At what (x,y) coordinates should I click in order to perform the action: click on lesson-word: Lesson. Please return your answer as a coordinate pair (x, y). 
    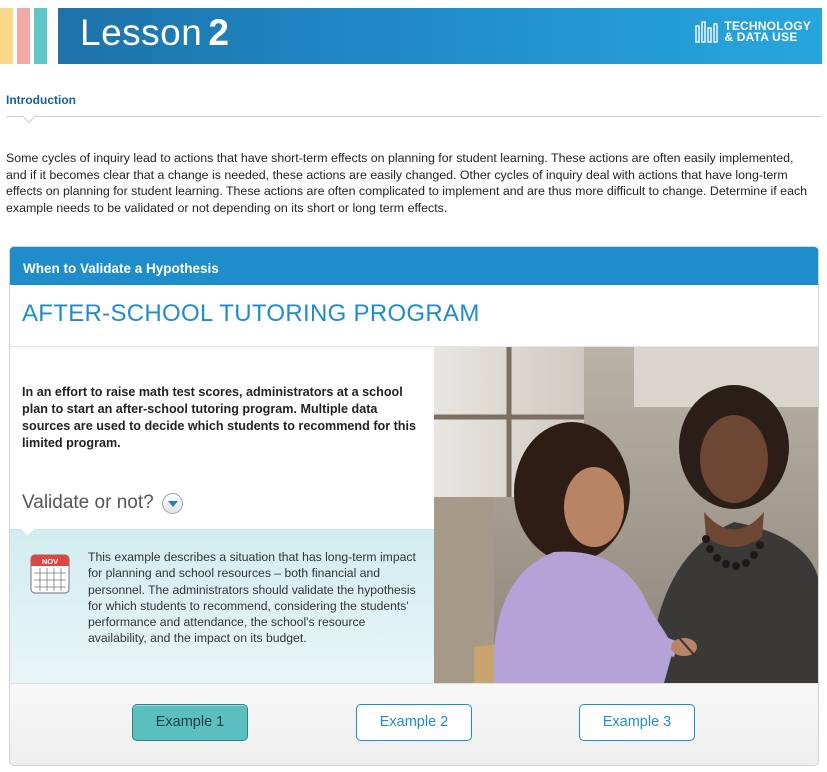
    Looking at the image, I should click on (141, 32).